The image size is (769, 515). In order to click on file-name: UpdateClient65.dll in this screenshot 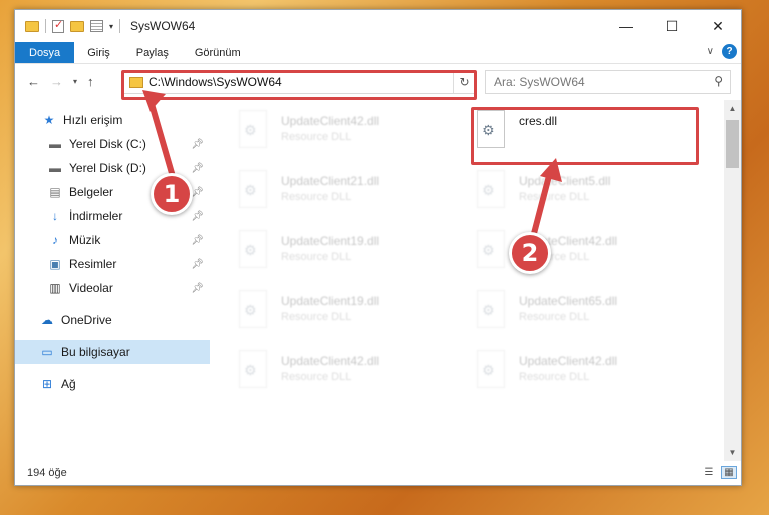, I will do `click(568, 301)`.